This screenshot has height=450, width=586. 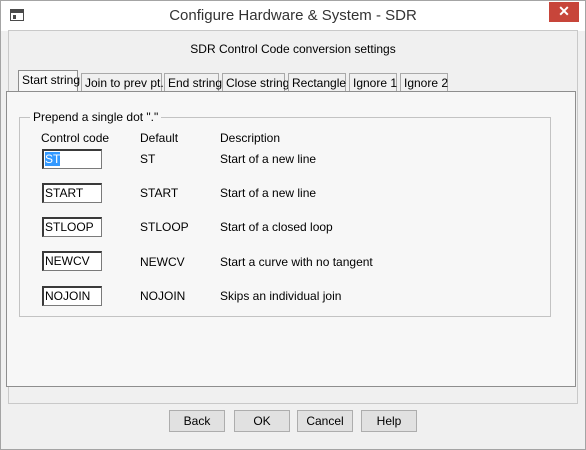 I want to click on col-header-default: Default, so click(x=159, y=138).